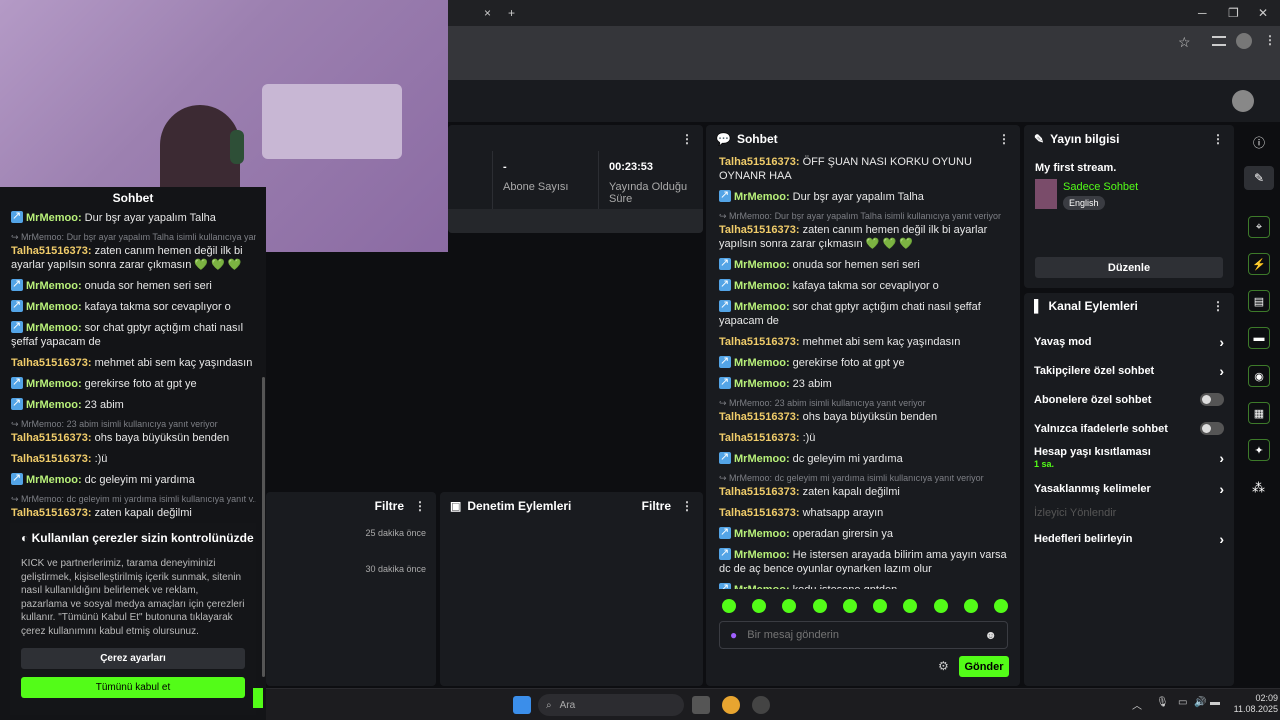 This screenshot has height=720, width=1280. What do you see at coordinates (1212, 428) in the screenshot?
I see `emotes-only-toggle` at bounding box center [1212, 428].